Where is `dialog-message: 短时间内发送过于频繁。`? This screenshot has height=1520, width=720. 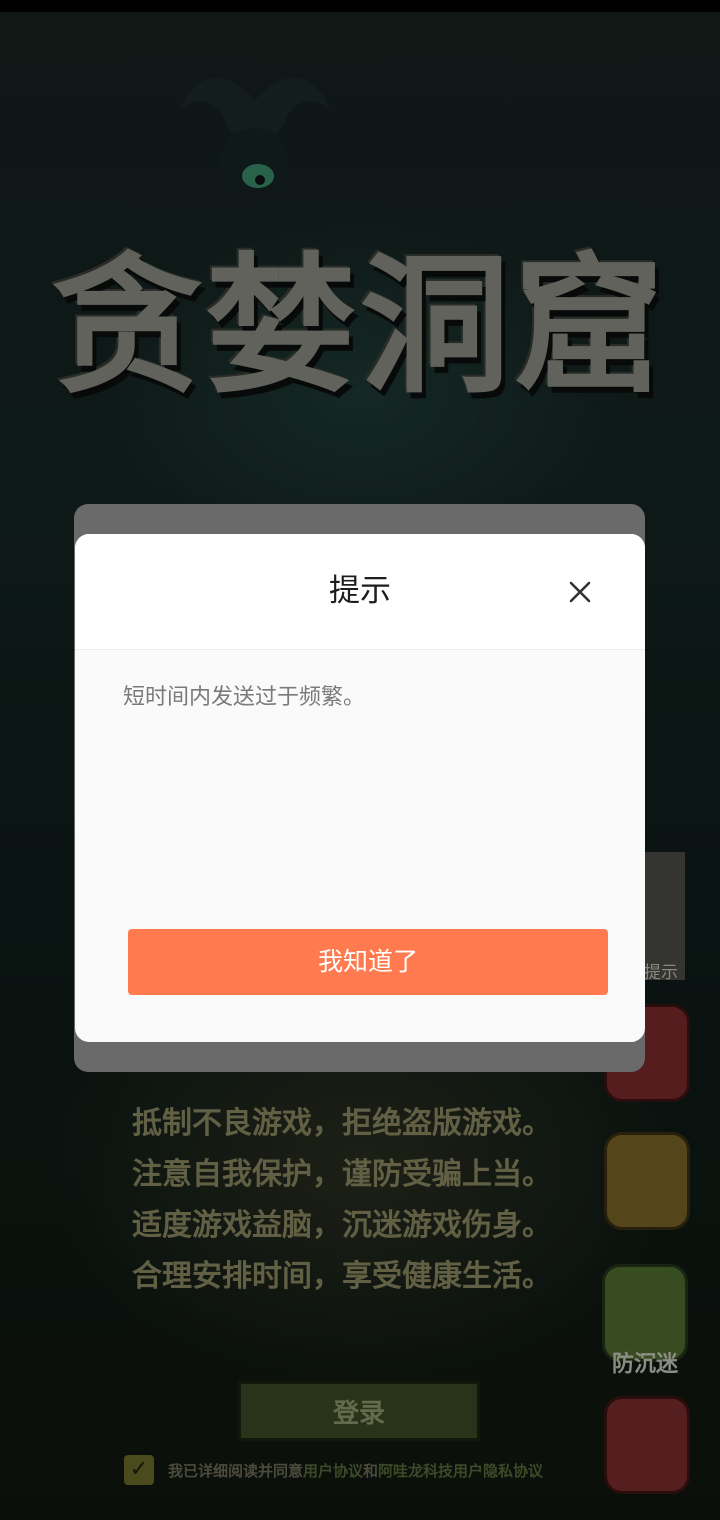
dialog-message: 短时间内发送过于频繁。 is located at coordinates (244, 697).